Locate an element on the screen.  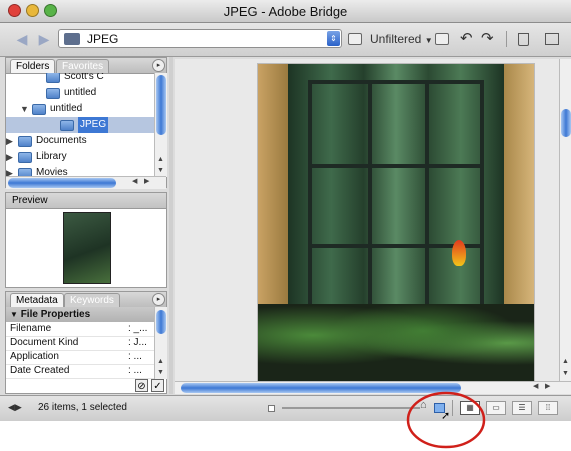
filter-menu: Unfiltered ▼ is located at coordinates (401, 39).